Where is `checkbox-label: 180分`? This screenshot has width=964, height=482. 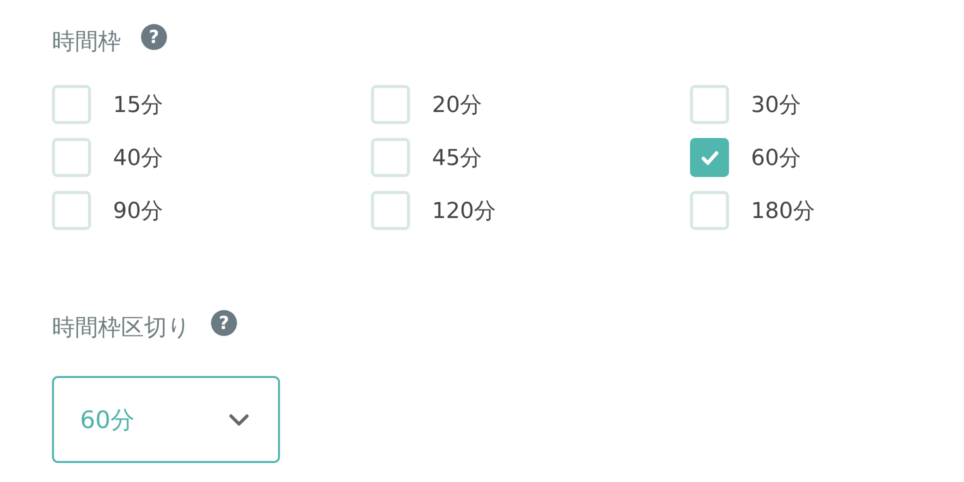 checkbox-label: 180分 is located at coordinates (783, 212).